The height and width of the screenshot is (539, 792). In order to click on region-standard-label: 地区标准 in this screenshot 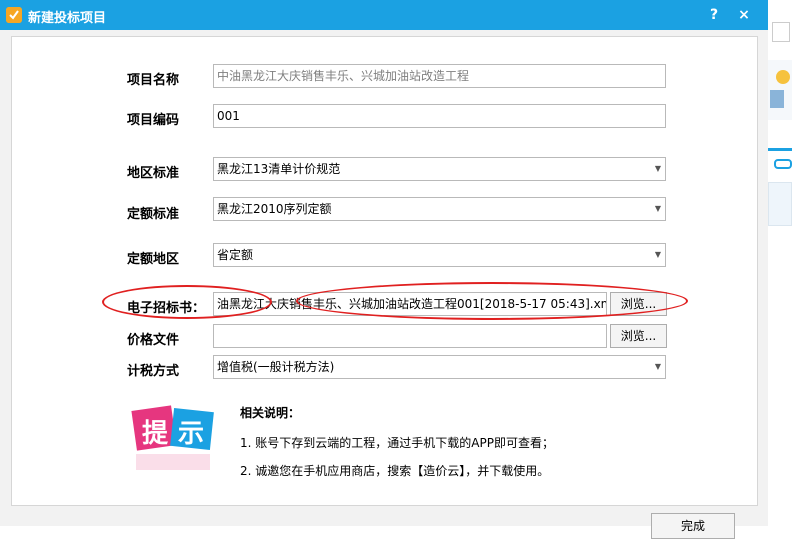, I will do `click(153, 173)`.